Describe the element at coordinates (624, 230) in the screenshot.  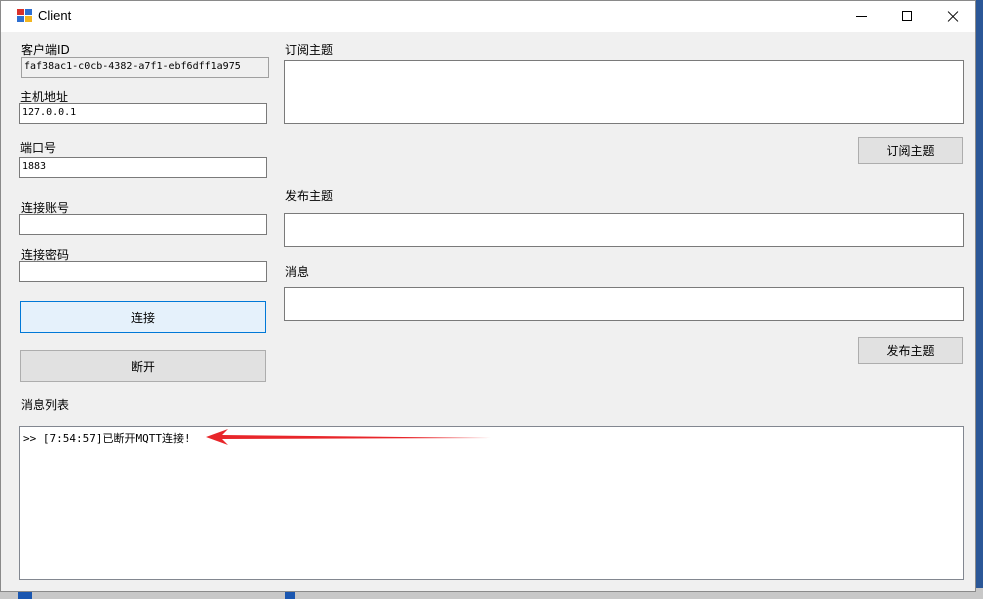
I see `publish-topic-field` at that location.